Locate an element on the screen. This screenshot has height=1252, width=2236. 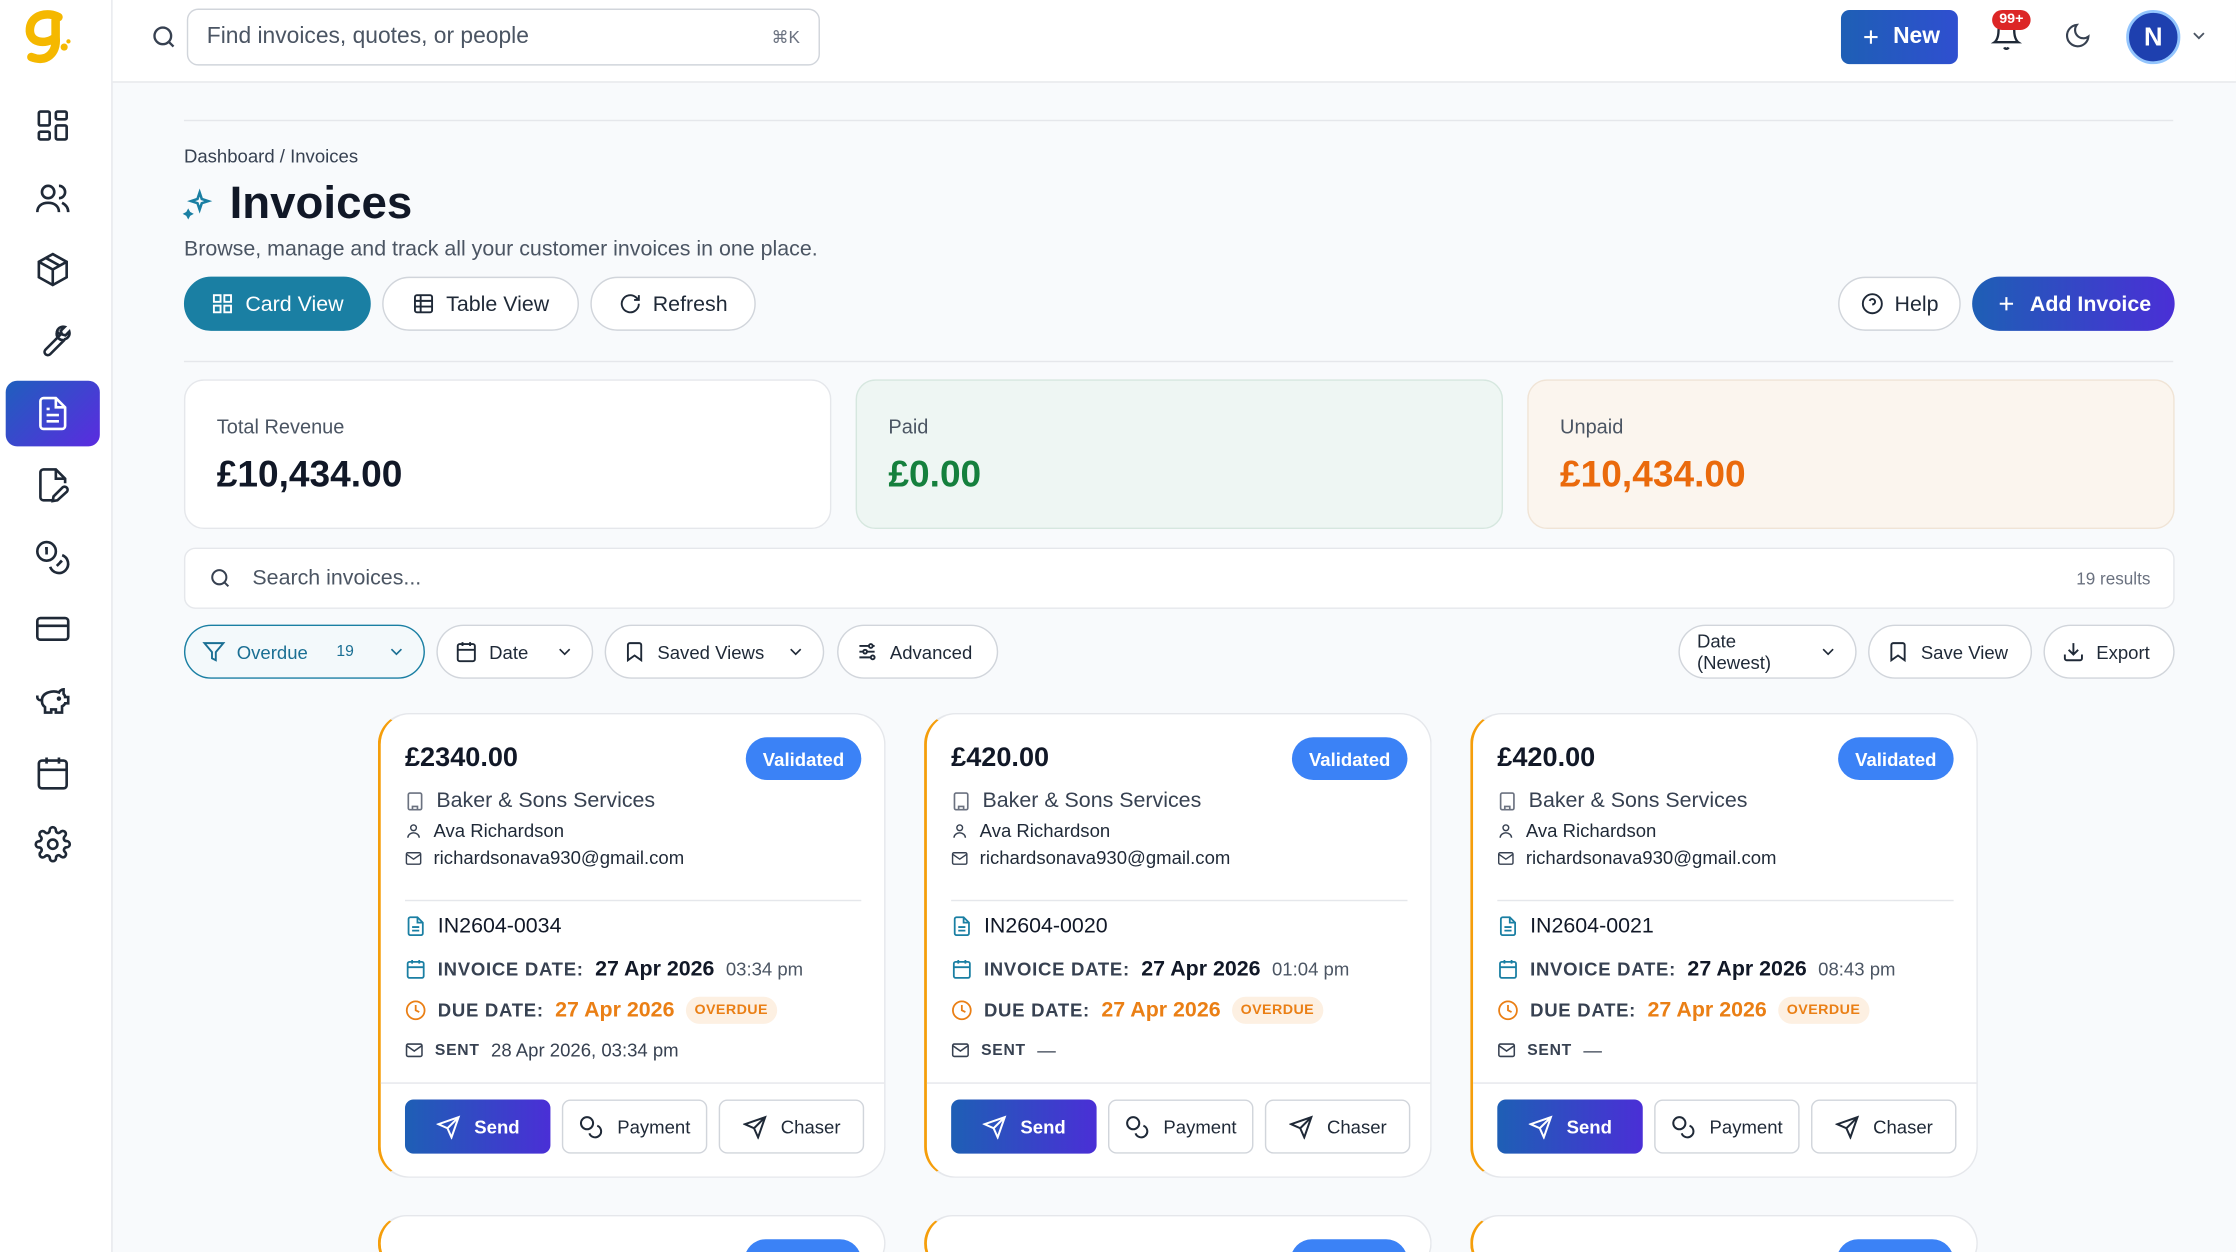
invoice-date-row: INVOICE DATE: 27 Apr 2026 03:34 pm is located at coordinates (604, 969).